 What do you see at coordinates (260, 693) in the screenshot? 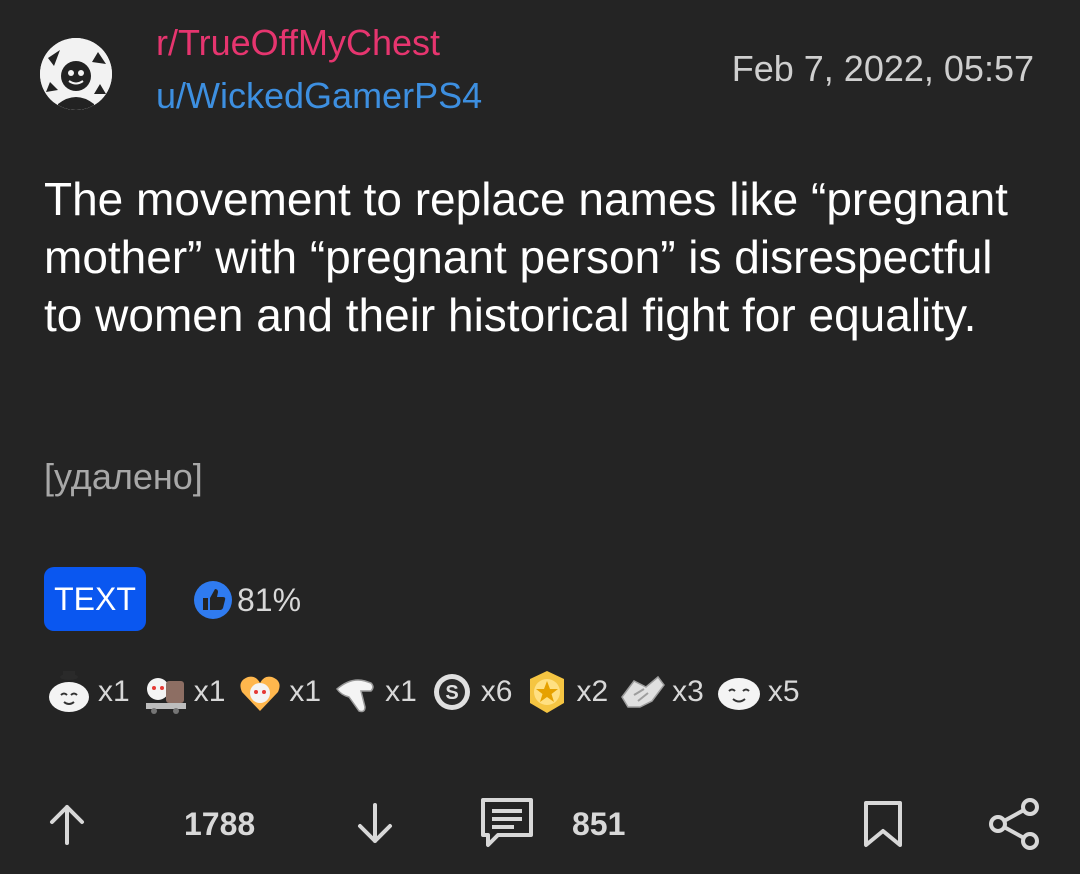
I see `heart-snoo-award-icon` at bounding box center [260, 693].